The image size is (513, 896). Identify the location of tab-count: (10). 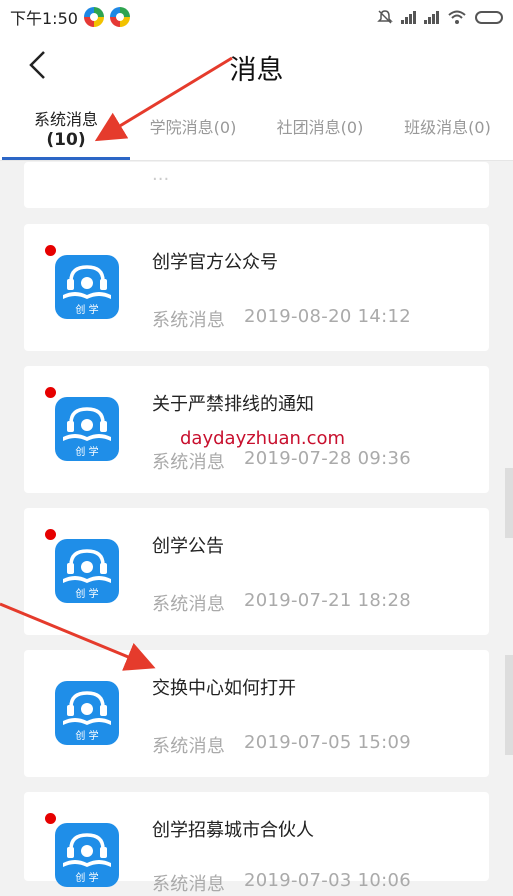
(66, 140).